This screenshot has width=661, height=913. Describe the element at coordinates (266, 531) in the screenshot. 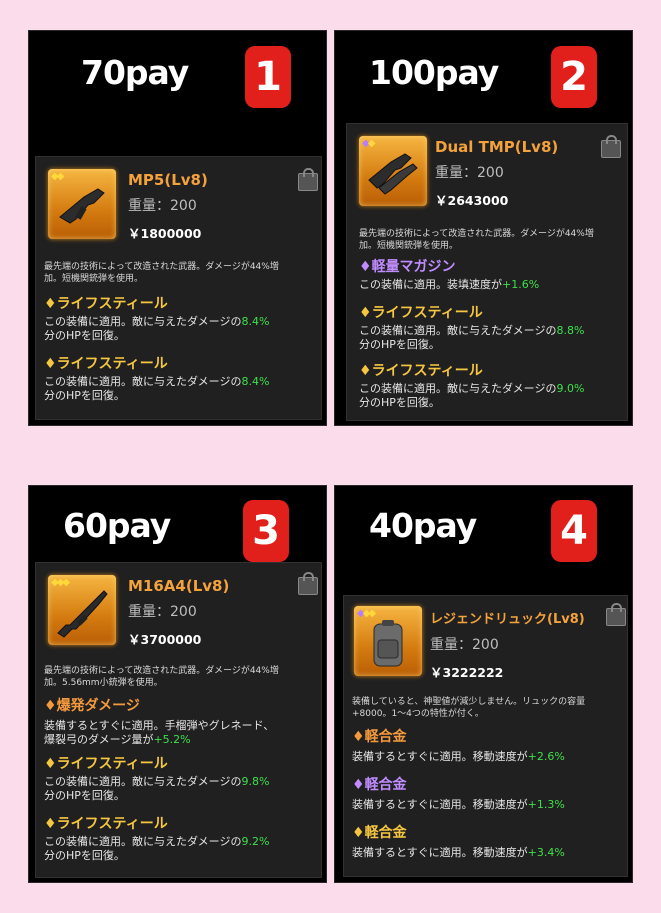

I see `number-badge: 3` at that location.